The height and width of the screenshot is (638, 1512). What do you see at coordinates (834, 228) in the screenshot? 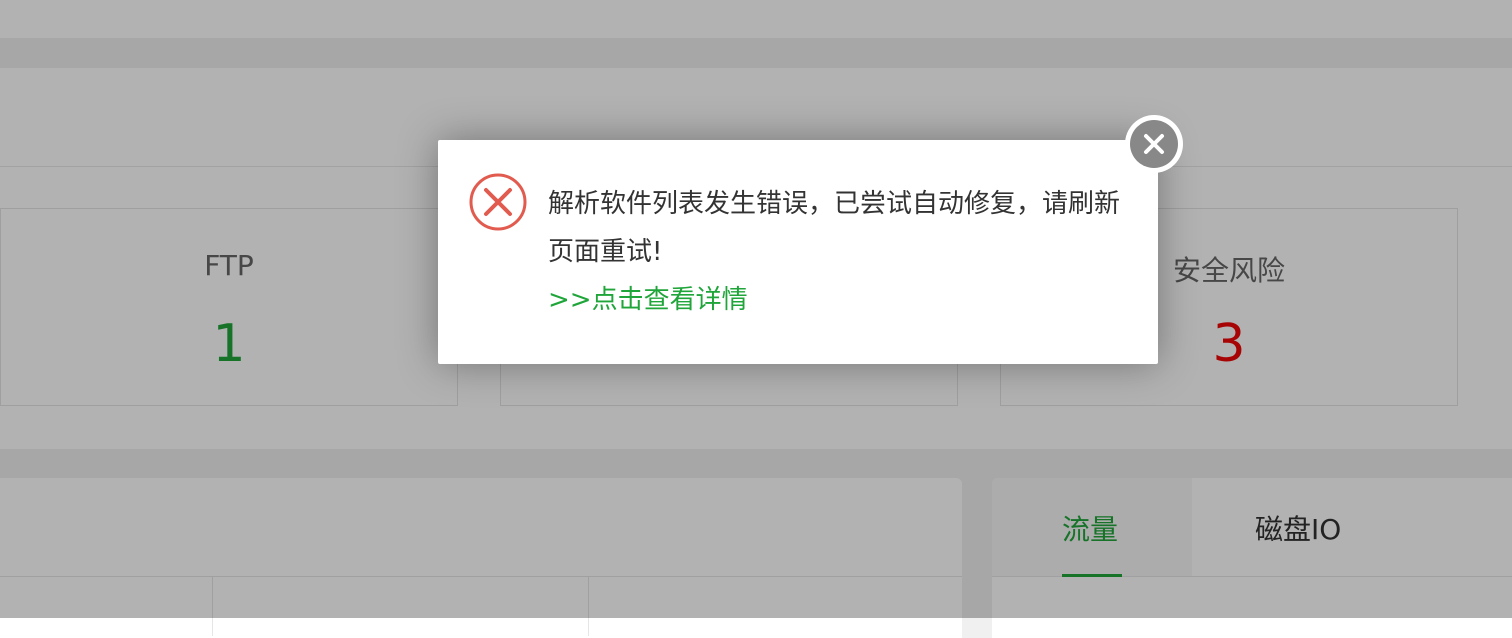
I see `error-message: 解析软件列表发生错误，已尝试自动修复，请刷新页面重试!` at bounding box center [834, 228].